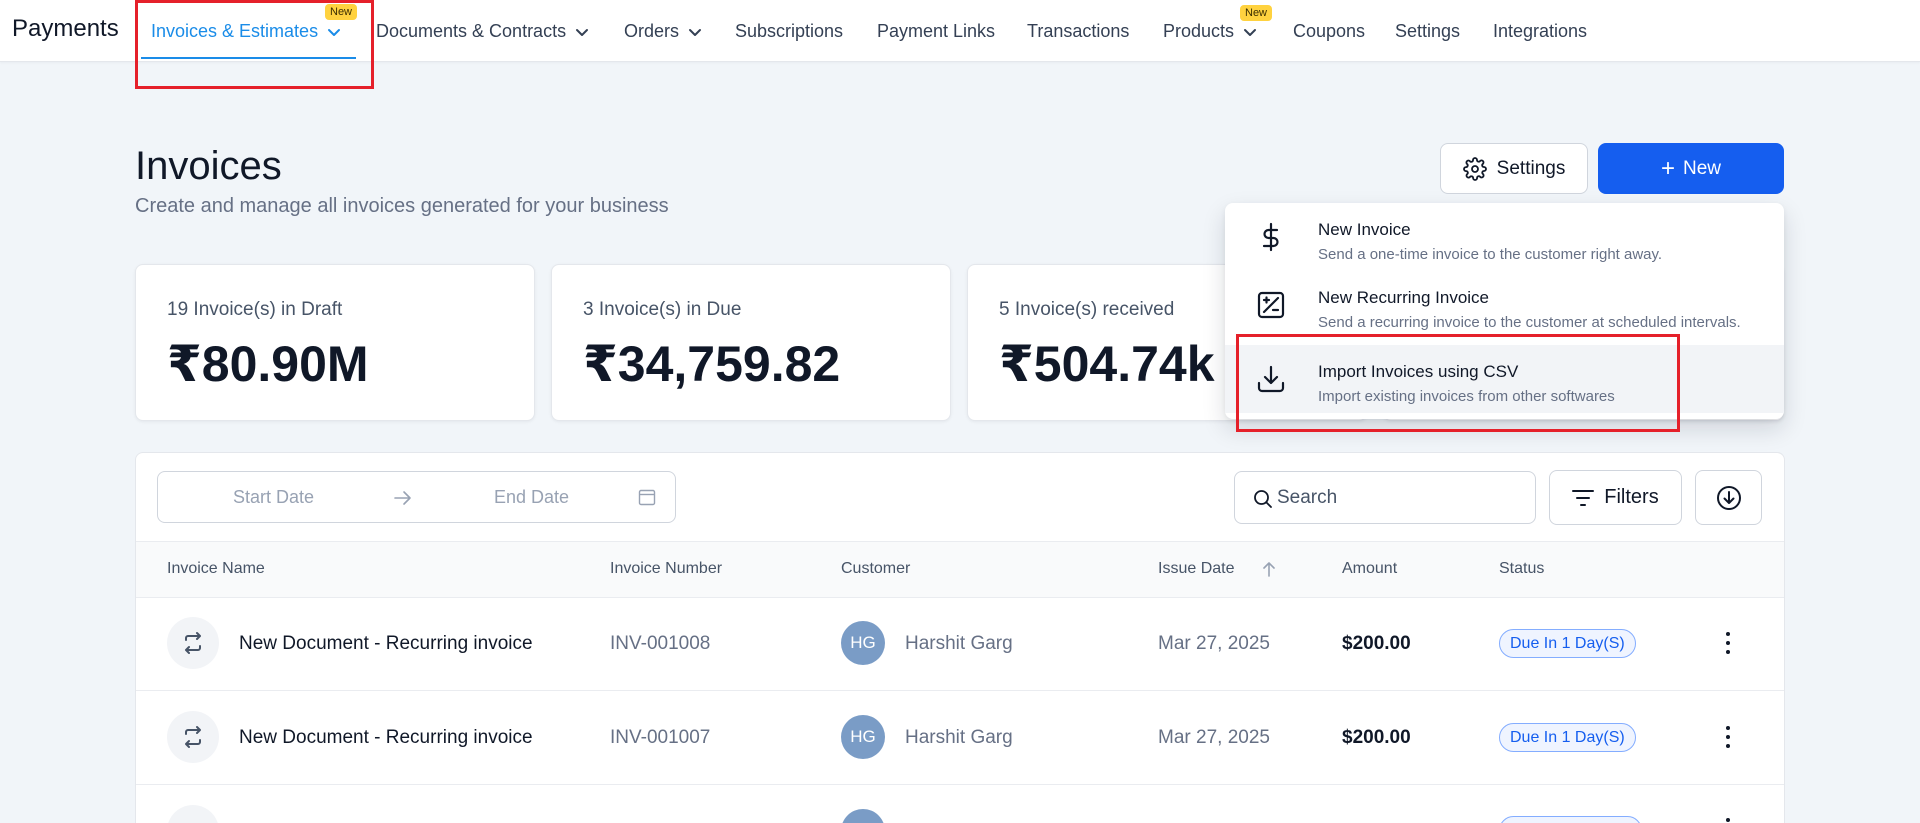 This screenshot has height=823, width=1920. I want to click on nav-tab-label: Documents & Contracts, so click(471, 31).